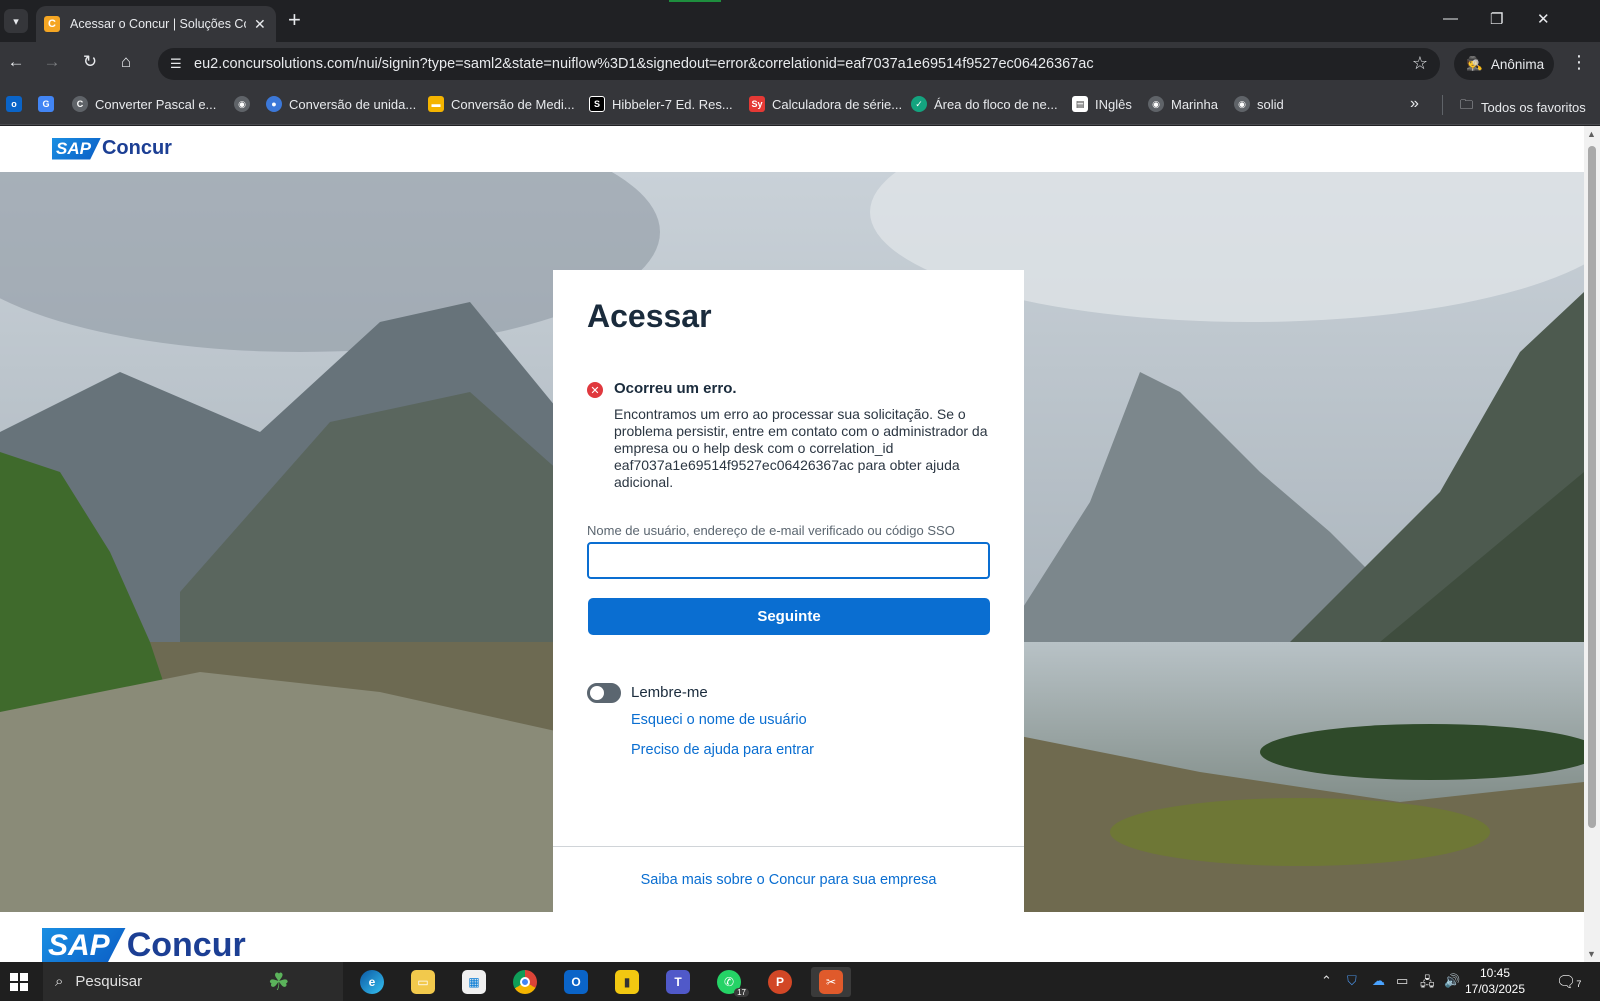 This screenshot has width=1600, height=1001. I want to click on browser-menu-icon: ⋮, so click(1579, 62).